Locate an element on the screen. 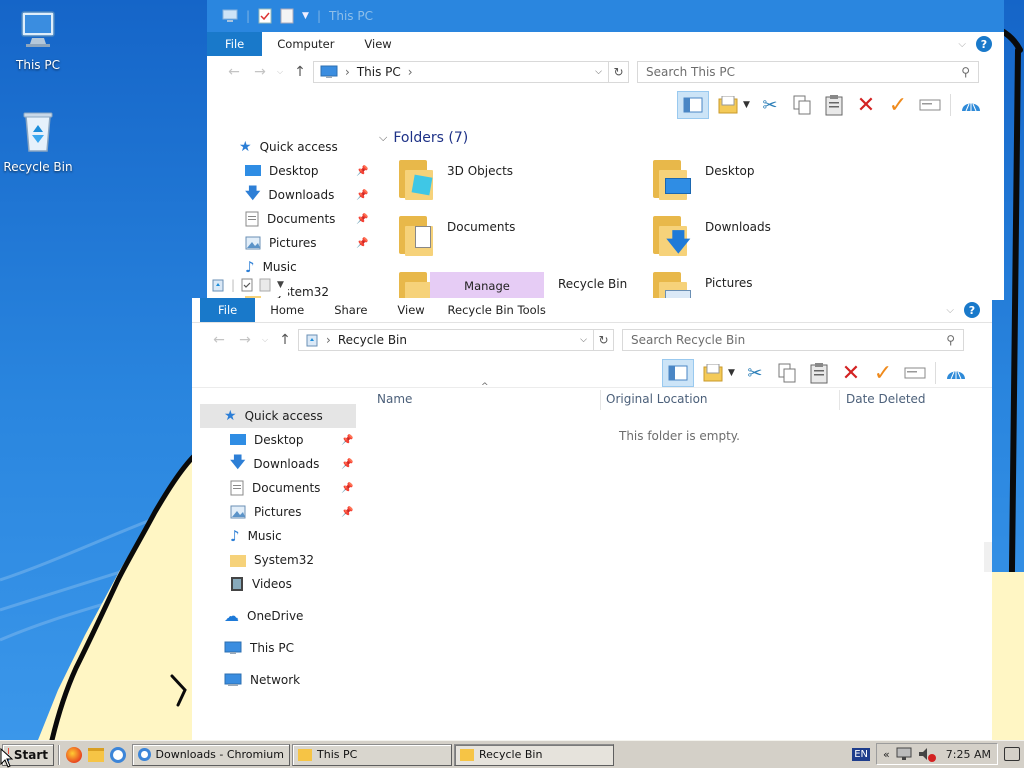 The image size is (1024, 768). language-indicator: EN is located at coordinates (861, 754).